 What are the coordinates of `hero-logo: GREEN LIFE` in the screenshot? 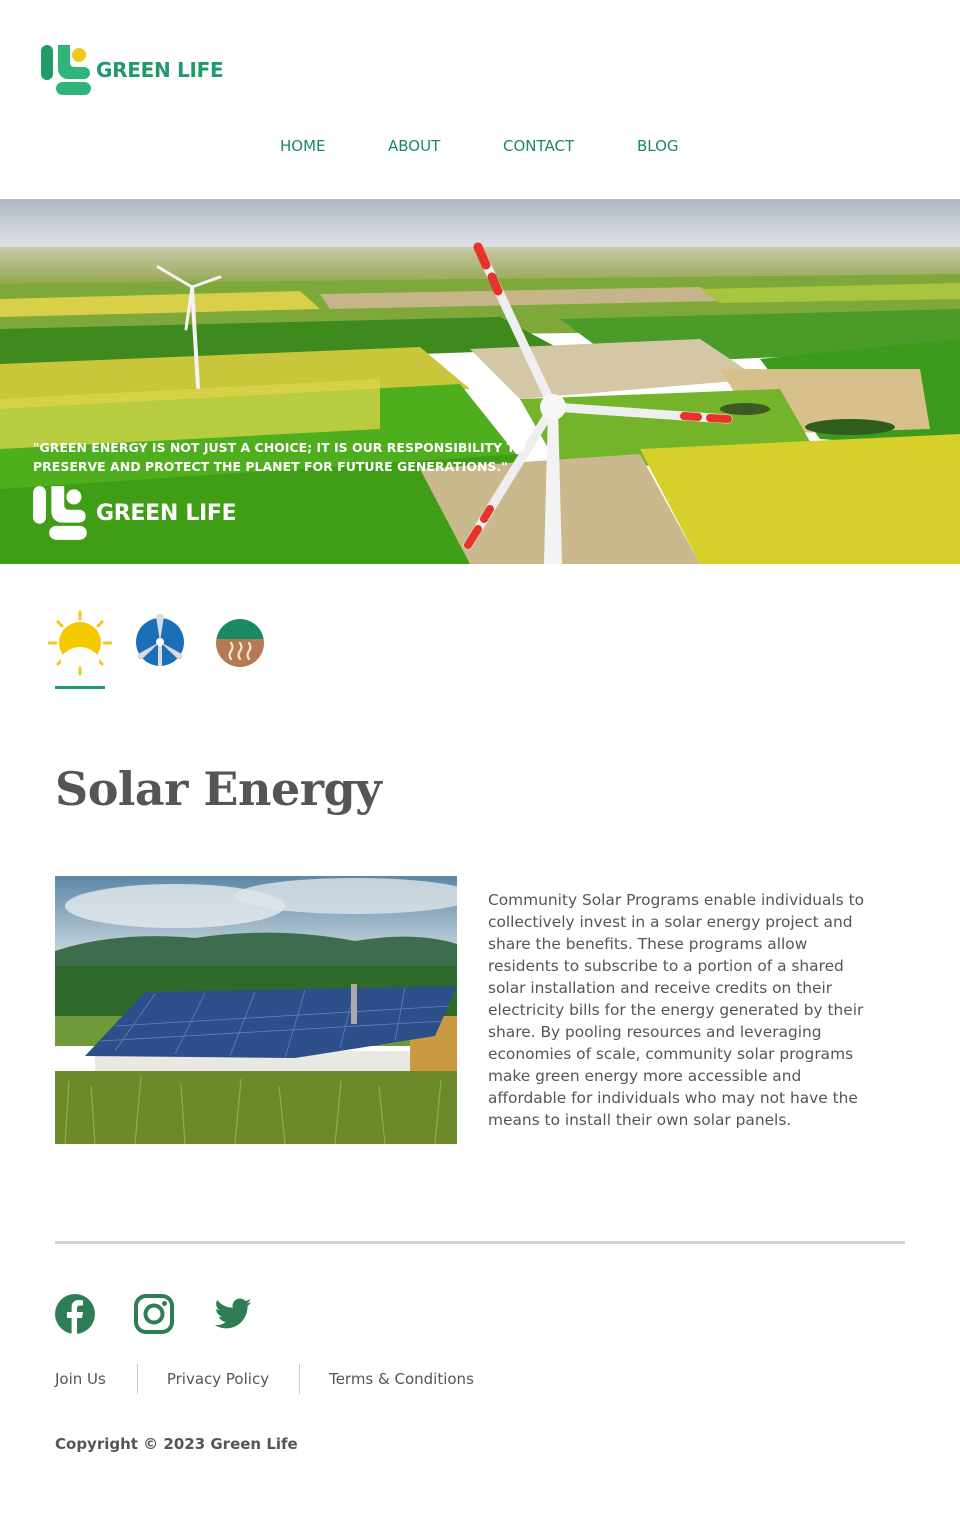 It's located at (134, 513).